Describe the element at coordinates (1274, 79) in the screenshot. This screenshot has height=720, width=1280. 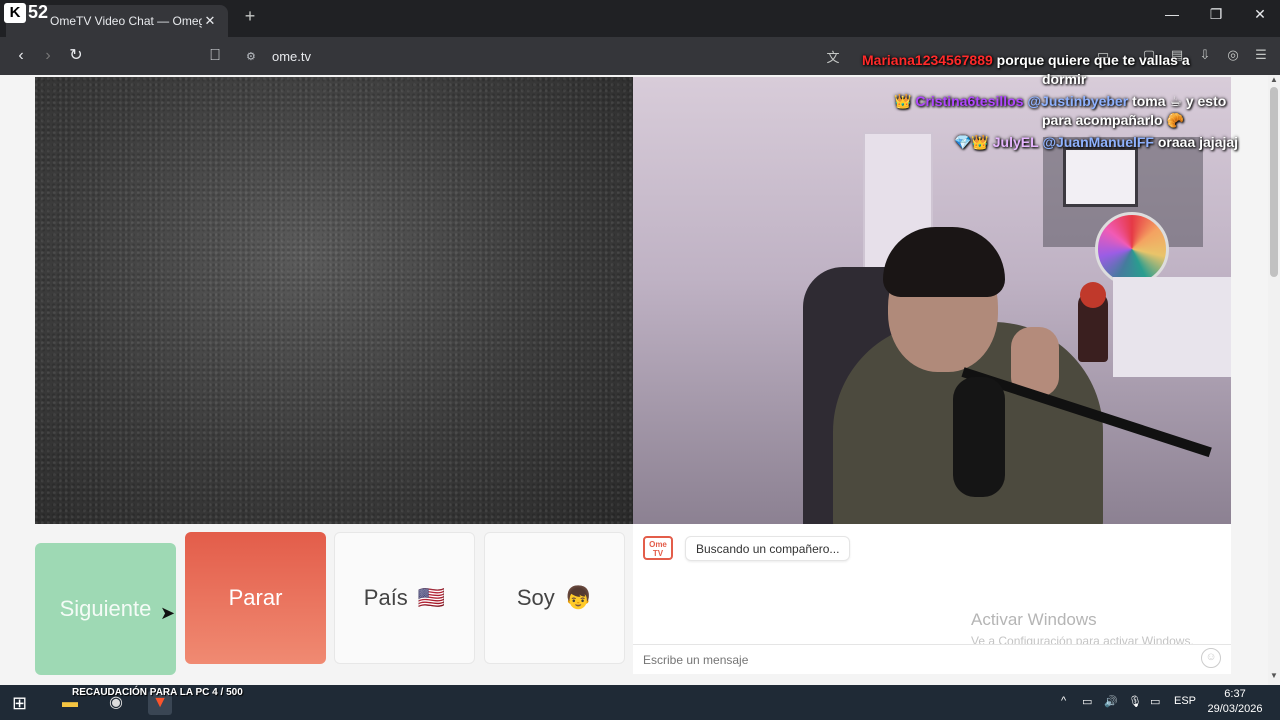
I see `scroll-up-icon: ▲` at that location.